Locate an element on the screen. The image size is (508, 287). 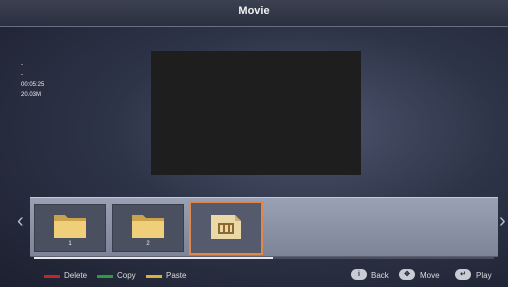
yellow-key-icon is located at coordinates (154, 276).